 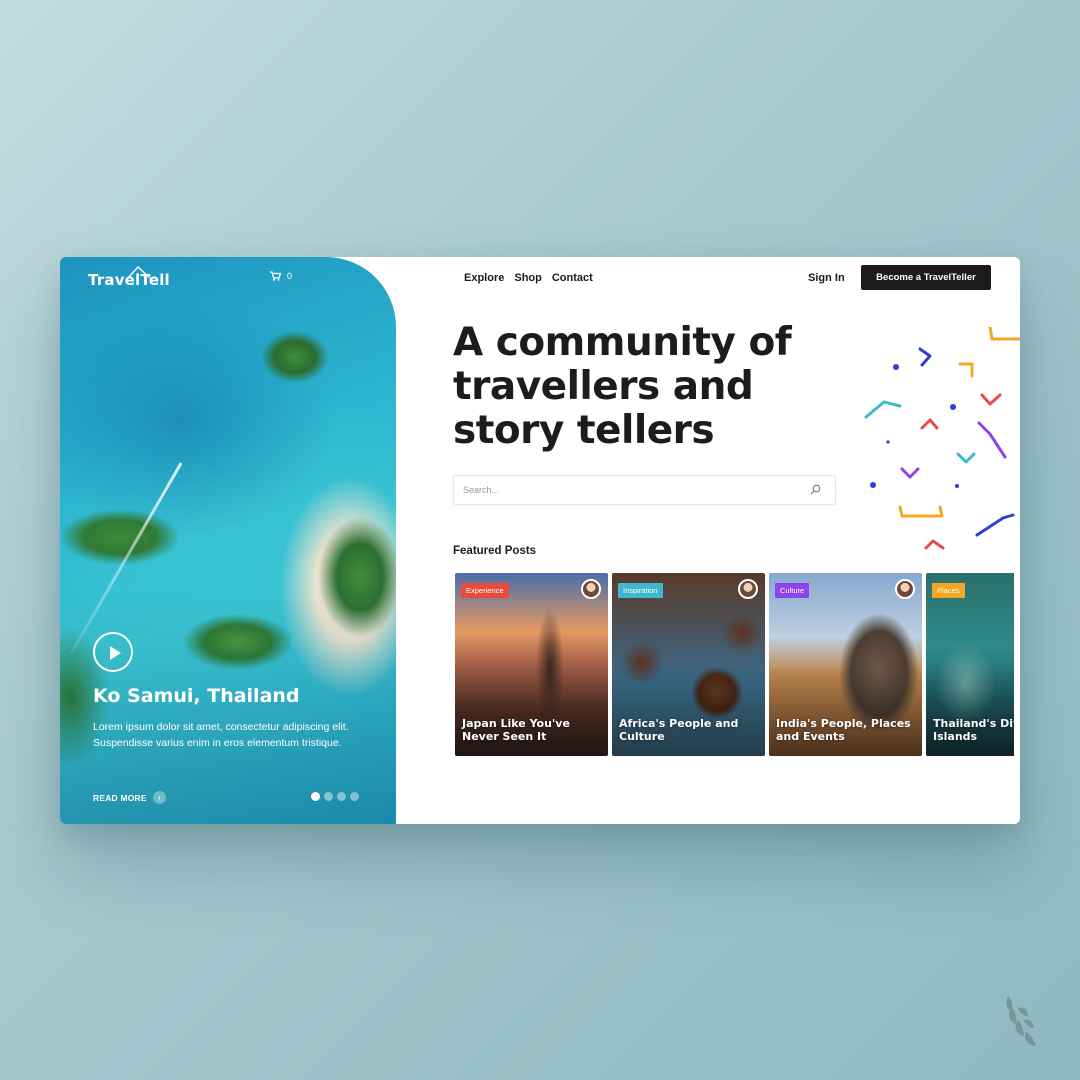 I want to click on cart: 0, so click(x=281, y=276).